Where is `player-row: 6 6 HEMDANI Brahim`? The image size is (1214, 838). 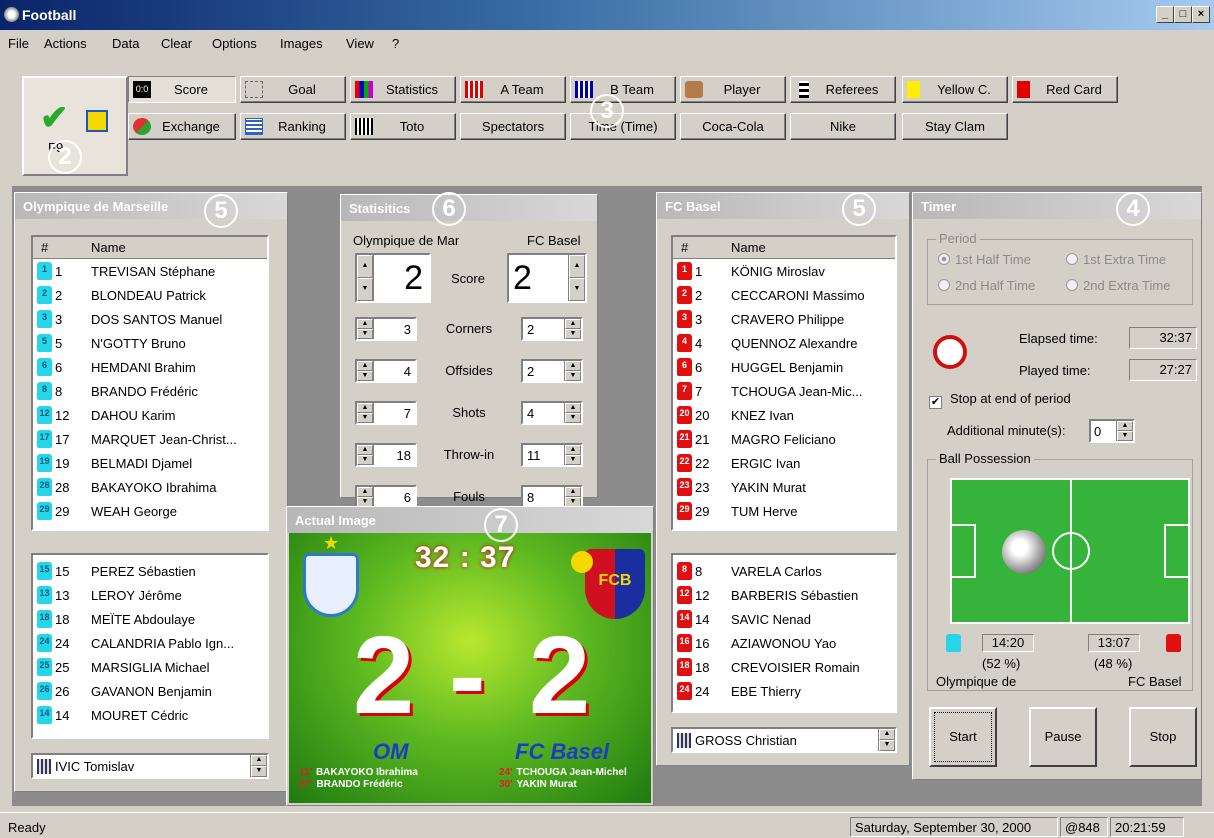
player-row: 6 6 HEMDANI Brahim is located at coordinates (150, 367).